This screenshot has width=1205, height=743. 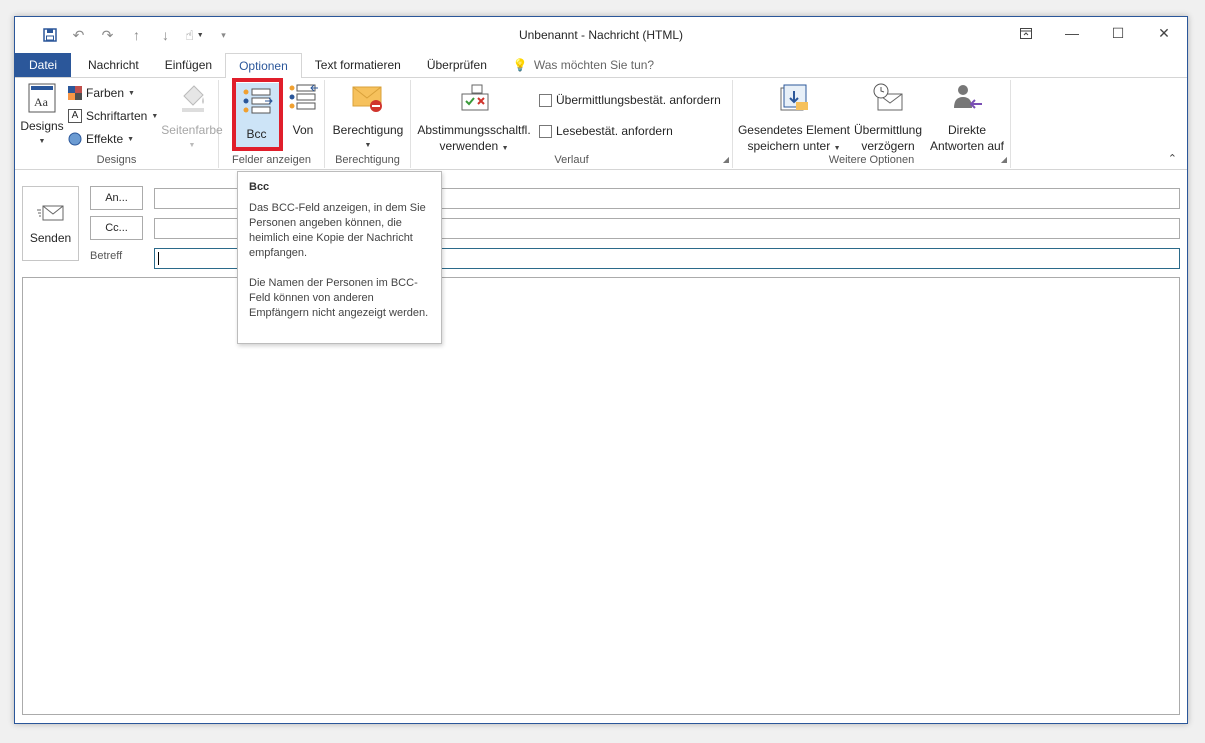 What do you see at coordinates (105, 139) in the screenshot?
I see `effekte-label: Effekte` at bounding box center [105, 139].